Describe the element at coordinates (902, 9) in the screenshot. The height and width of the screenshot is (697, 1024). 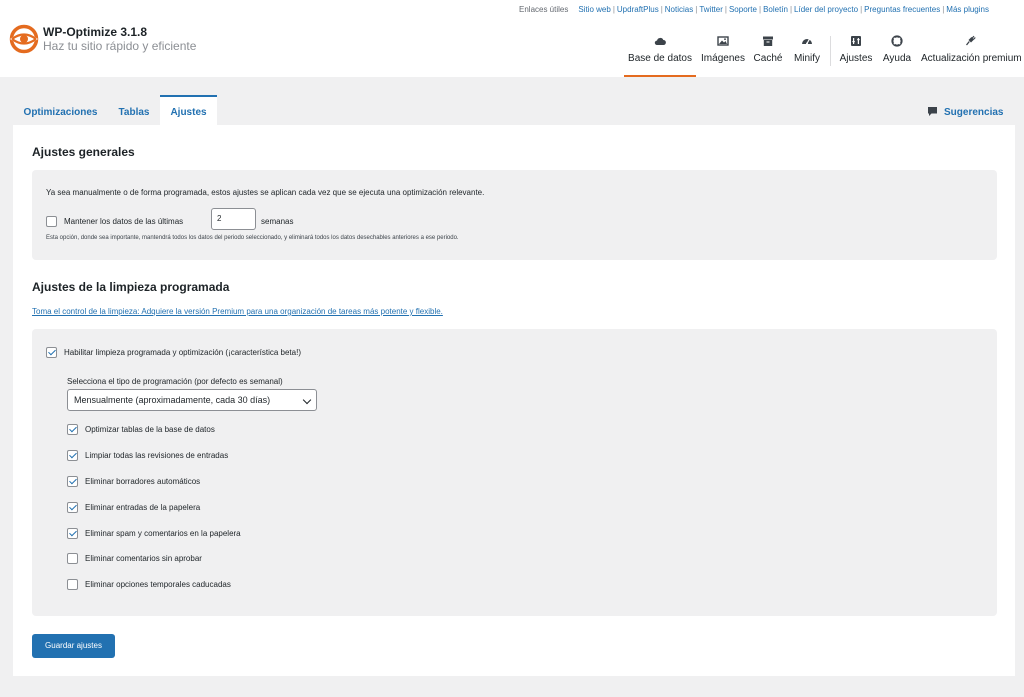
I see `link-faq: Preguntas frecuentes` at that location.